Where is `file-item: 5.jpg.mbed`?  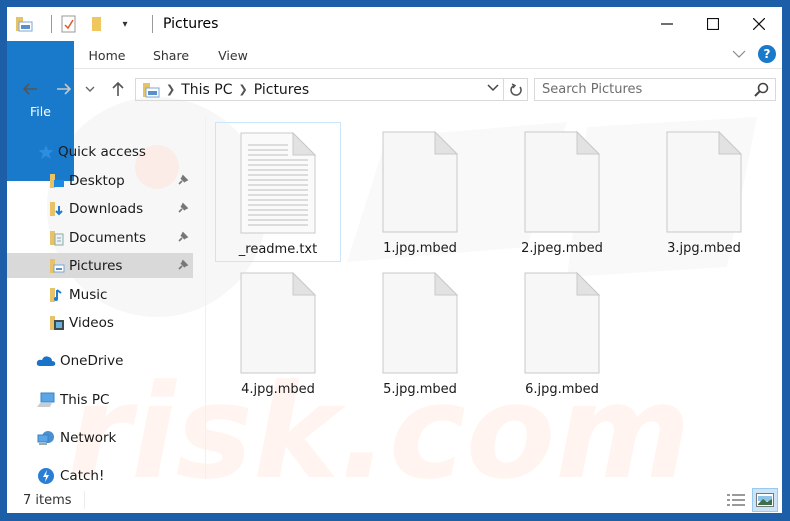
file-item: 5.jpg.mbed is located at coordinates (420, 333).